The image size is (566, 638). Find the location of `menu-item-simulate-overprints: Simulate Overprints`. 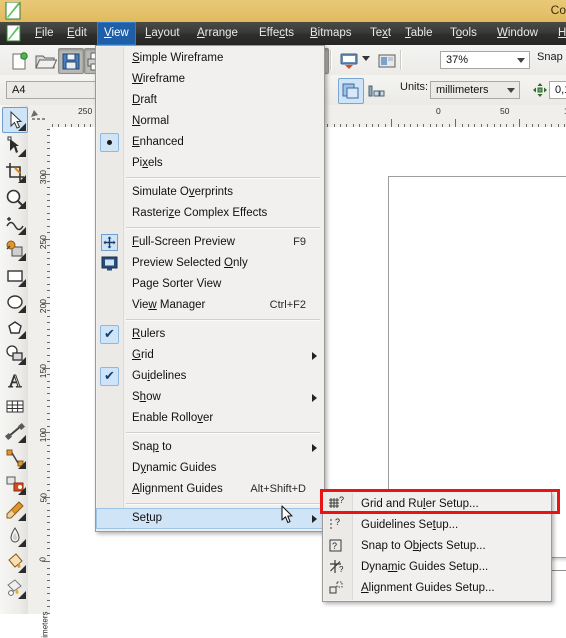

menu-item-simulate-overprints: Simulate Overprints is located at coordinates (210, 192).